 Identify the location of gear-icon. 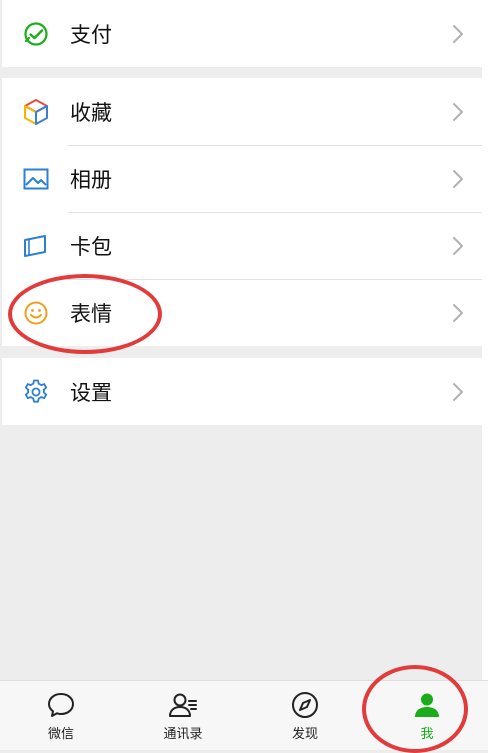
(36, 392).